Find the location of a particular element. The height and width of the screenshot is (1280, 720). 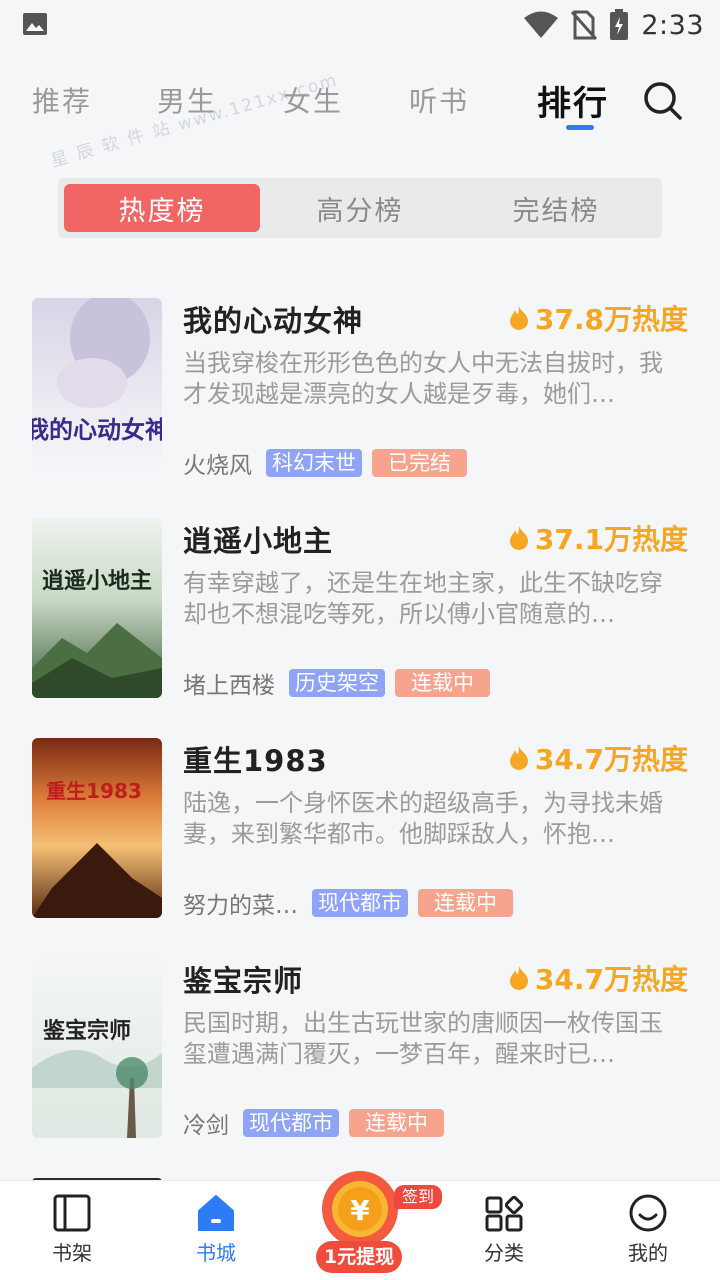

book-meta: 冷剑 现代都市 连载中 is located at coordinates (313, 1123).